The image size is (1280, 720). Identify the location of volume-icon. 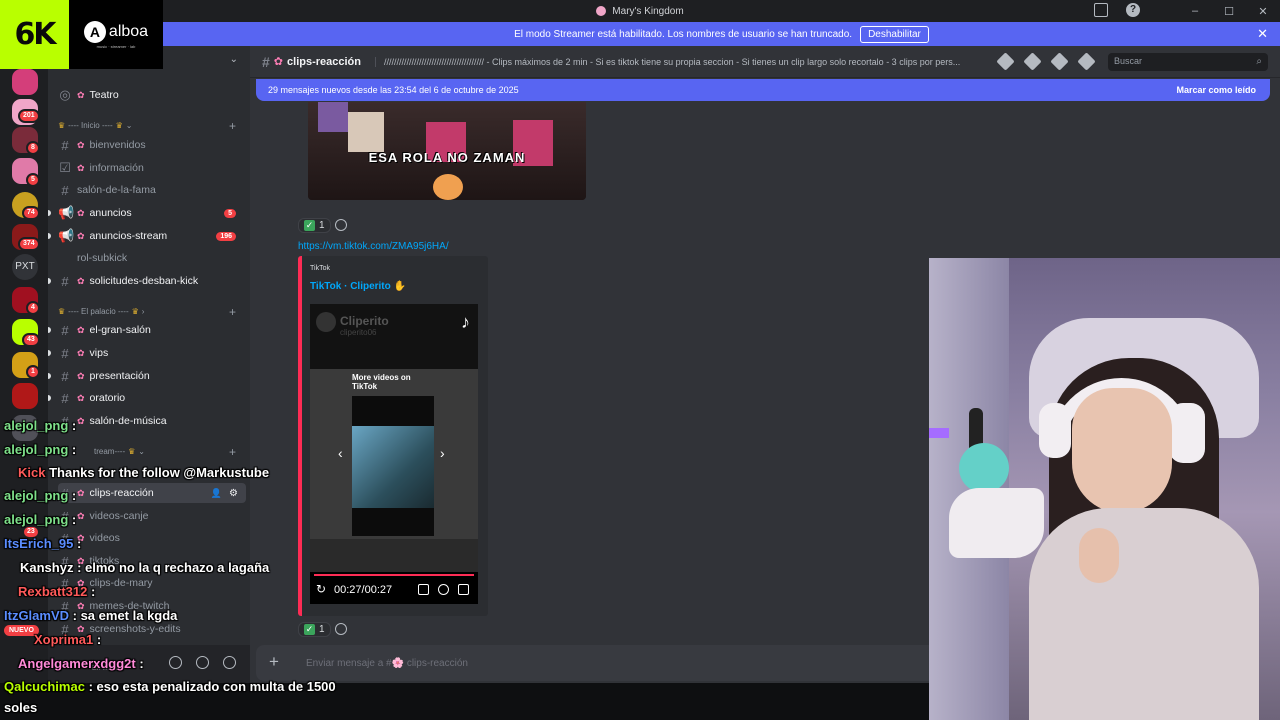
(443, 589).